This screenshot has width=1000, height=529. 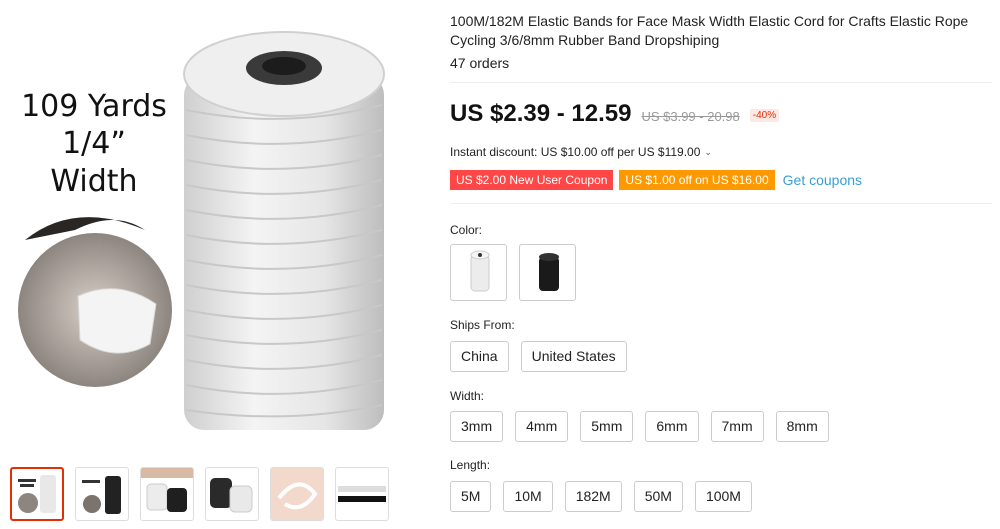 I want to click on store-coupon: US $1.00 off on US $16.00, so click(x=697, y=180).